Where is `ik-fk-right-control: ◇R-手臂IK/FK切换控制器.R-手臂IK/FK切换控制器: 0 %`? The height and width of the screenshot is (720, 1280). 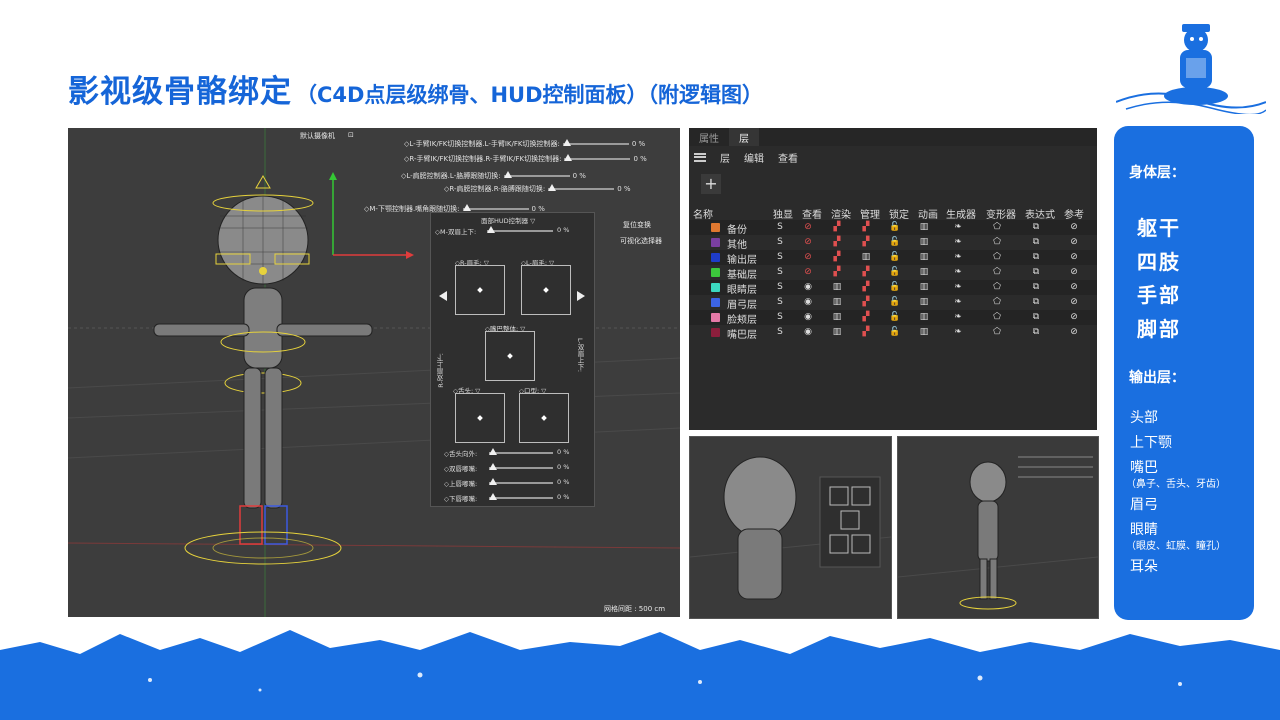
ik-fk-right-control: ◇R-手臂IK/FK切换控制器.R-手臂IK/FK切换控制器: 0 % is located at coordinates (525, 159).